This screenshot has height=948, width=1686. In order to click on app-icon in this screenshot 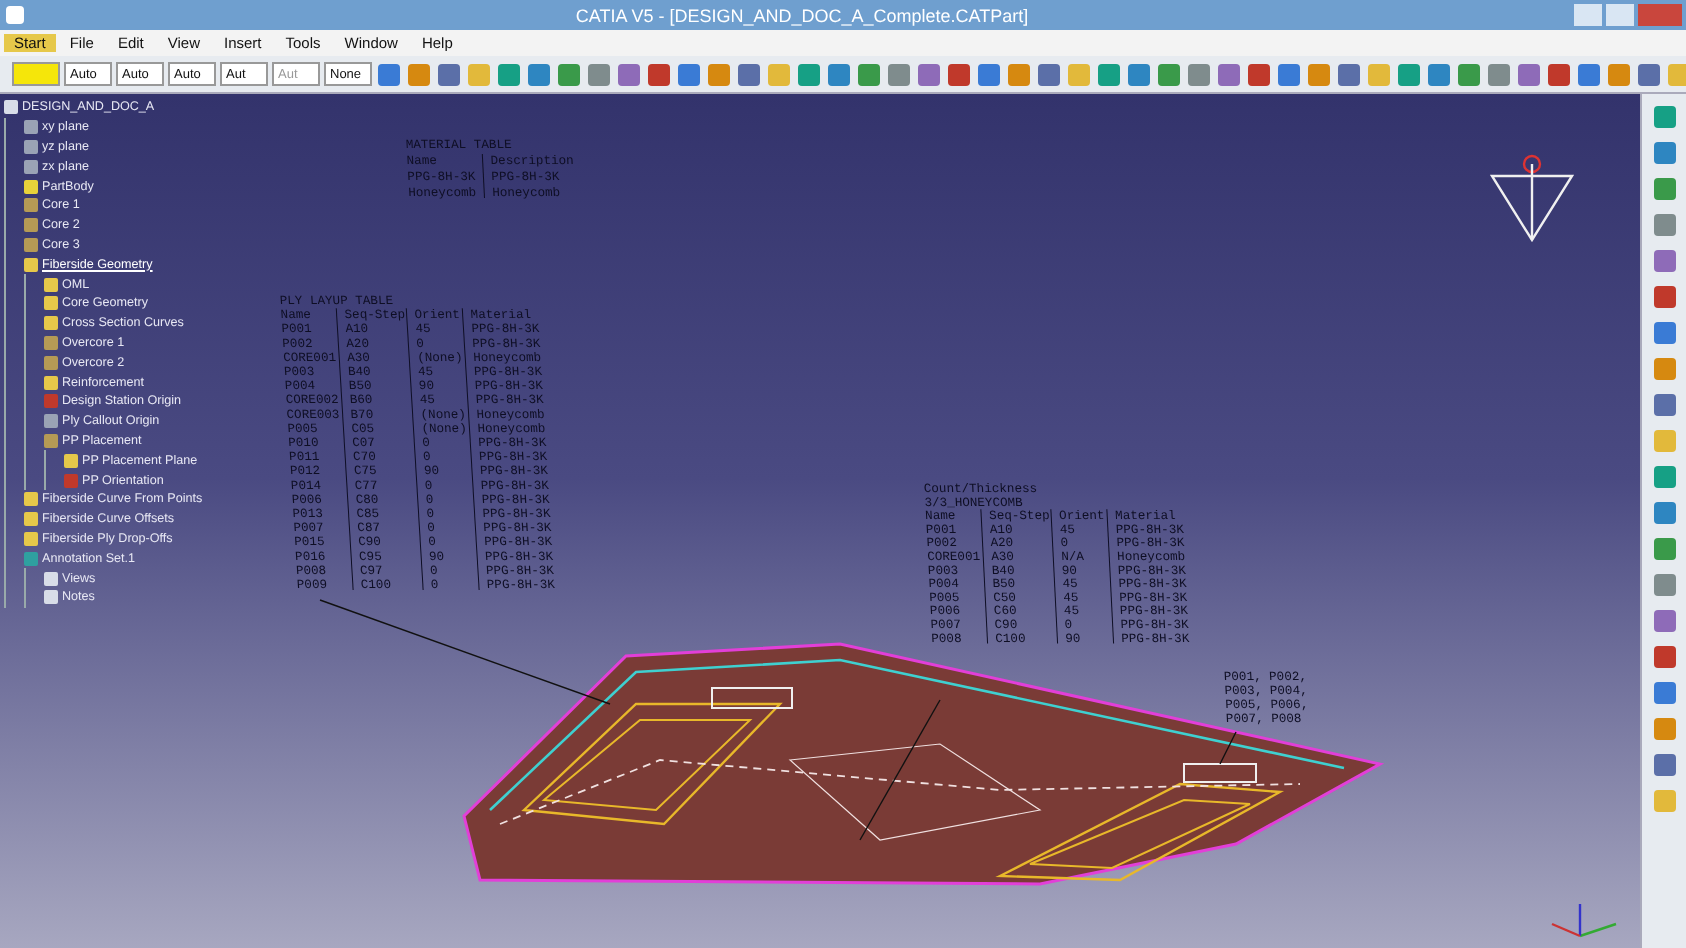, I will do `click(15, 15)`.